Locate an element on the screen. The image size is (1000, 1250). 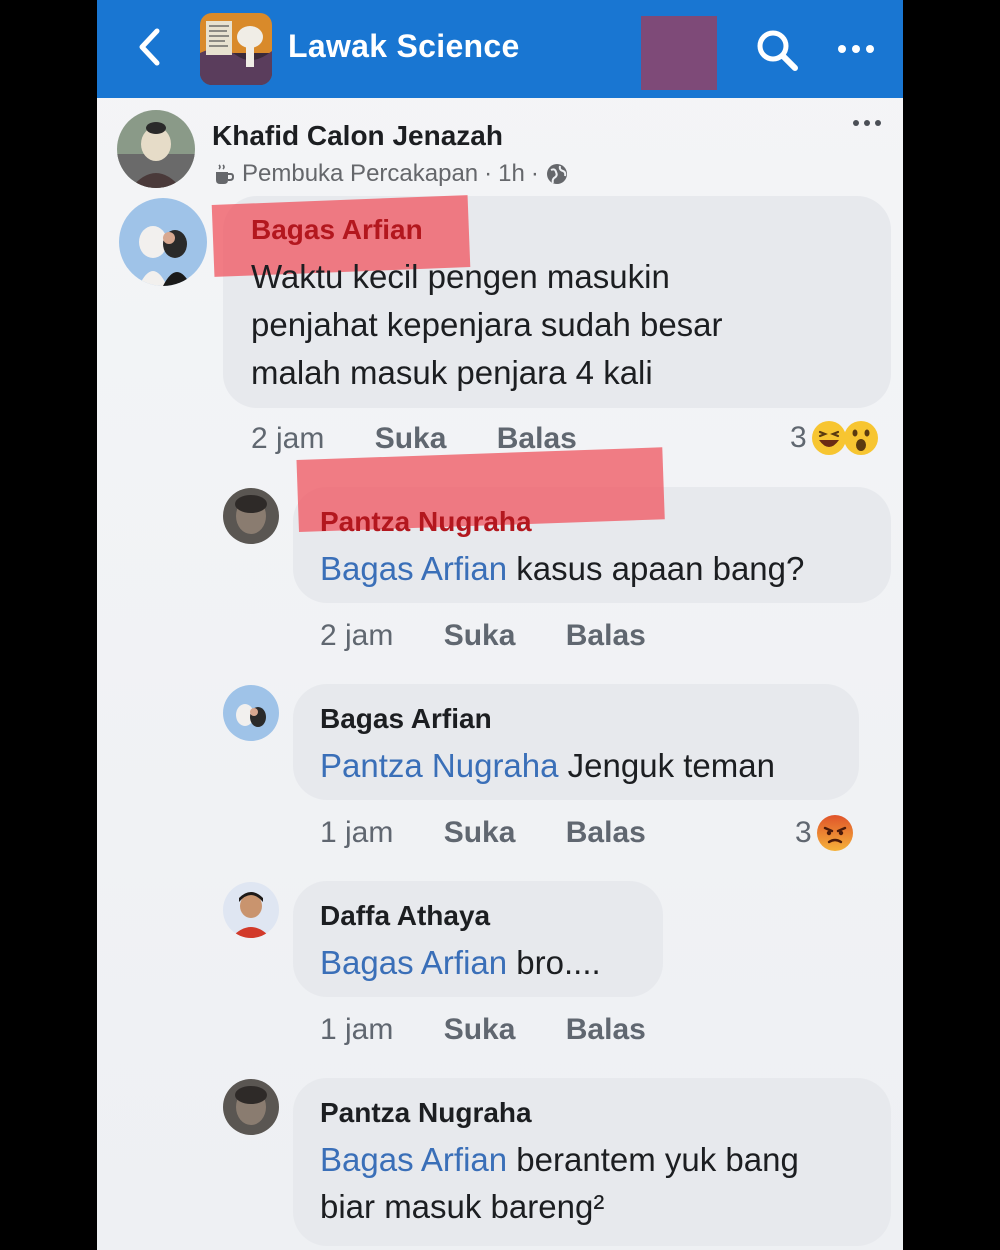
post-options-button is located at coordinates (867, 123).